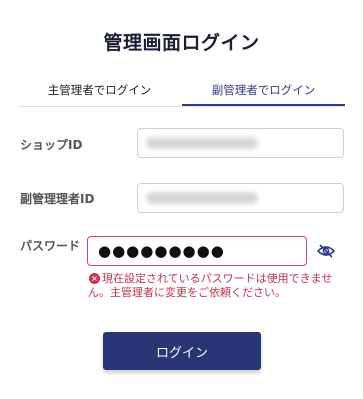 The height and width of the screenshot is (399, 363). I want to click on password-label: パスワード, so click(50, 246).